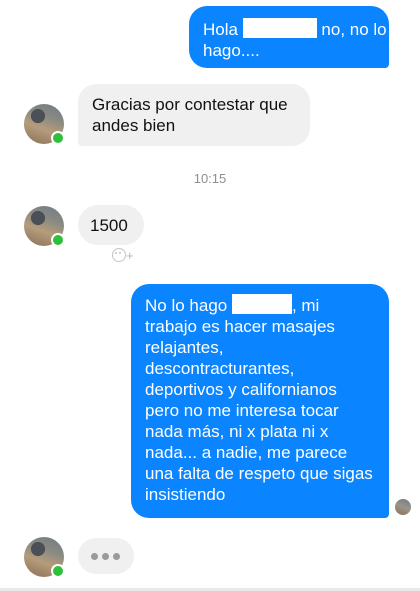  I want to click on typing-indicator, so click(106, 556).